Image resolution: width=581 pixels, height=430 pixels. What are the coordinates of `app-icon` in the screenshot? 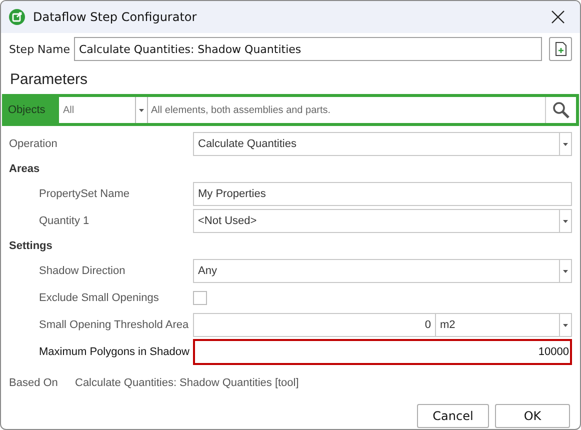 It's located at (17, 17).